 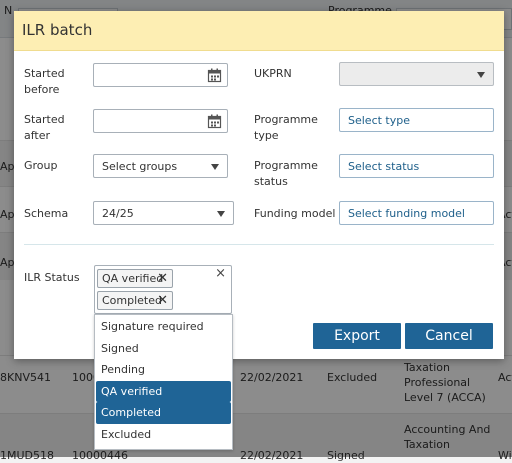 I want to click on started-after-date-input, so click(x=160, y=121).